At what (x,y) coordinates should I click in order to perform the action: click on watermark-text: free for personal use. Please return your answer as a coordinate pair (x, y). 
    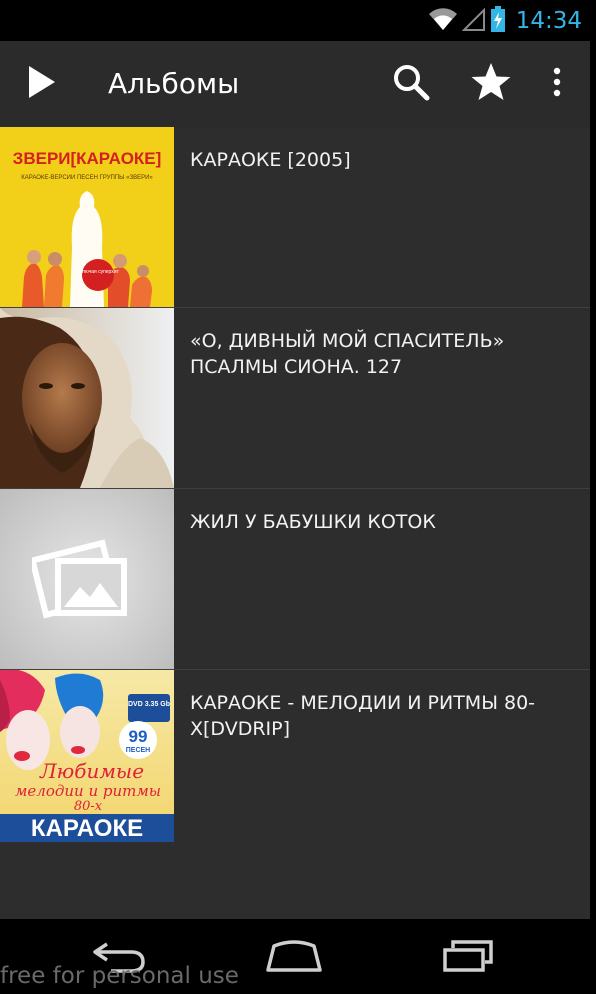
    Looking at the image, I should click on (119, 976).